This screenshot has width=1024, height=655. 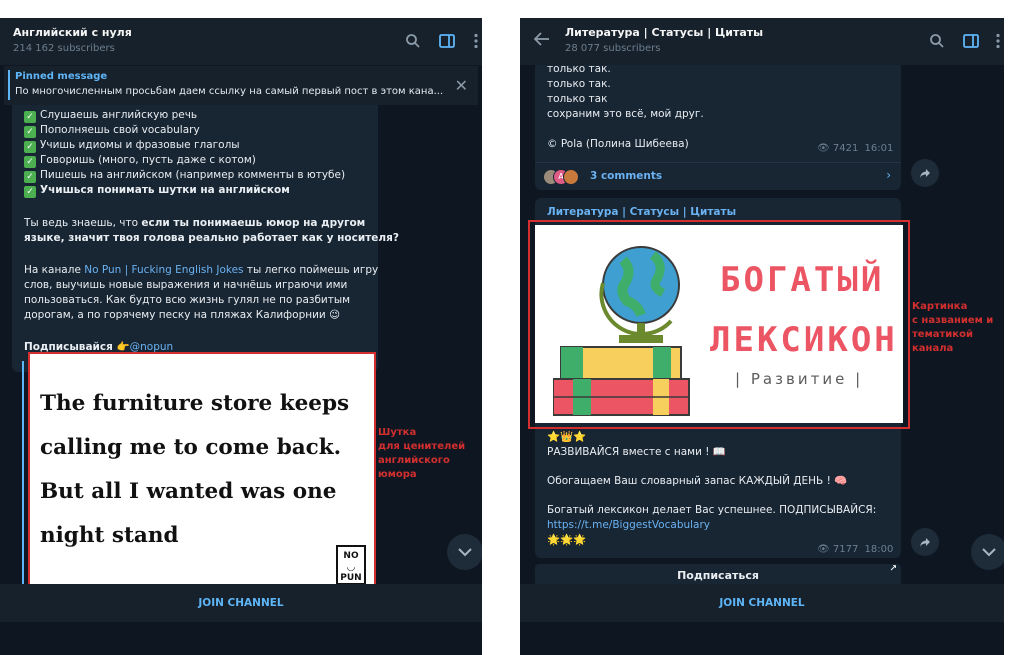 I want to click on subscriber-count: 214 162 subscribers, so click(x=64, y=48).